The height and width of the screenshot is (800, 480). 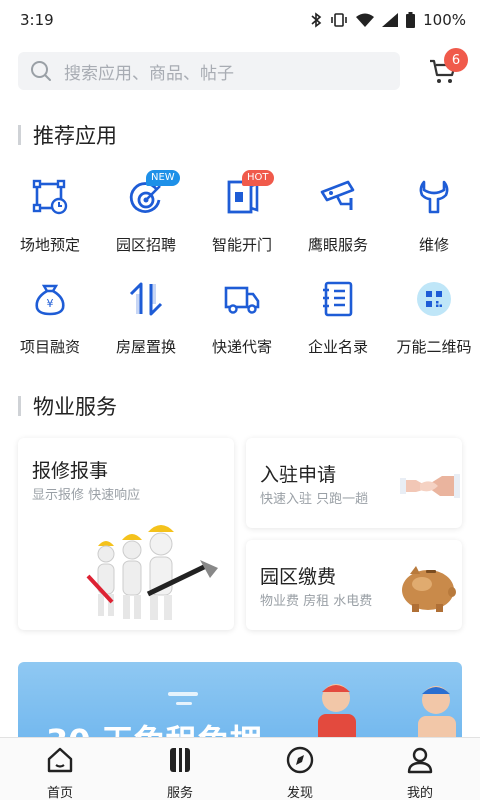 What do you see at coordinates (434, 197) in the screenshot?
I see `wrench-icon` at bounding box center [434, 197].